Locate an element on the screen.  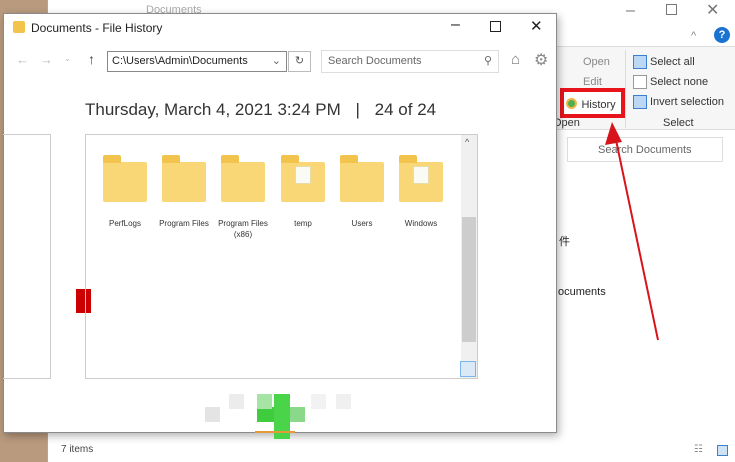
thumbnail-view-icon is located at coordinates (468, 369).